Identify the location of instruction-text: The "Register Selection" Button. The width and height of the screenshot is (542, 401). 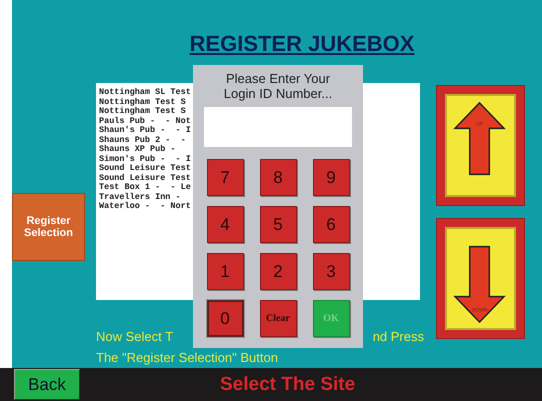
(187, 357).